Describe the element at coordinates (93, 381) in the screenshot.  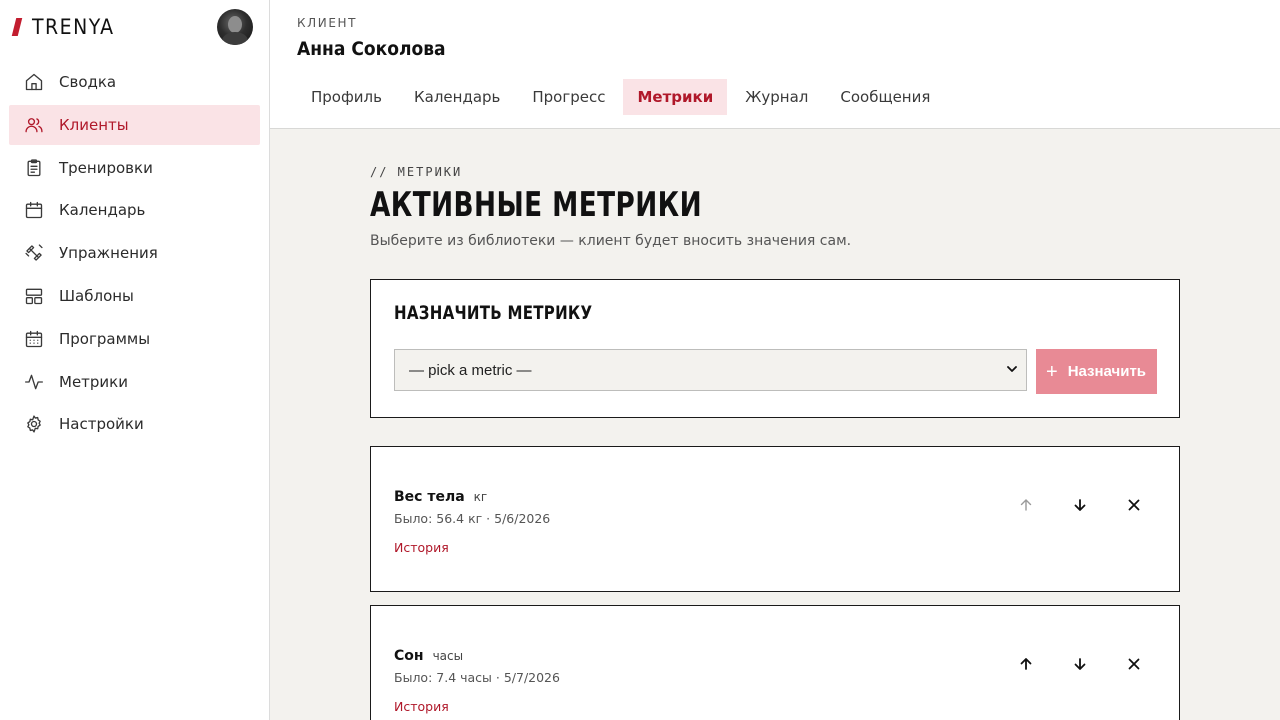
I see `sidebar-item-label: Метрики` at that location.